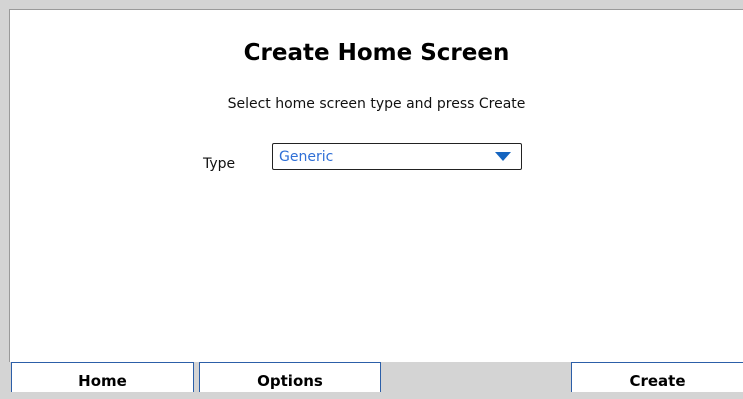 The height and width of the screenshot is (399, 743). What do you see at coordinates (102, 377) in the screenshot?
I see `home-button: Home` at bounding box center [102, 377].